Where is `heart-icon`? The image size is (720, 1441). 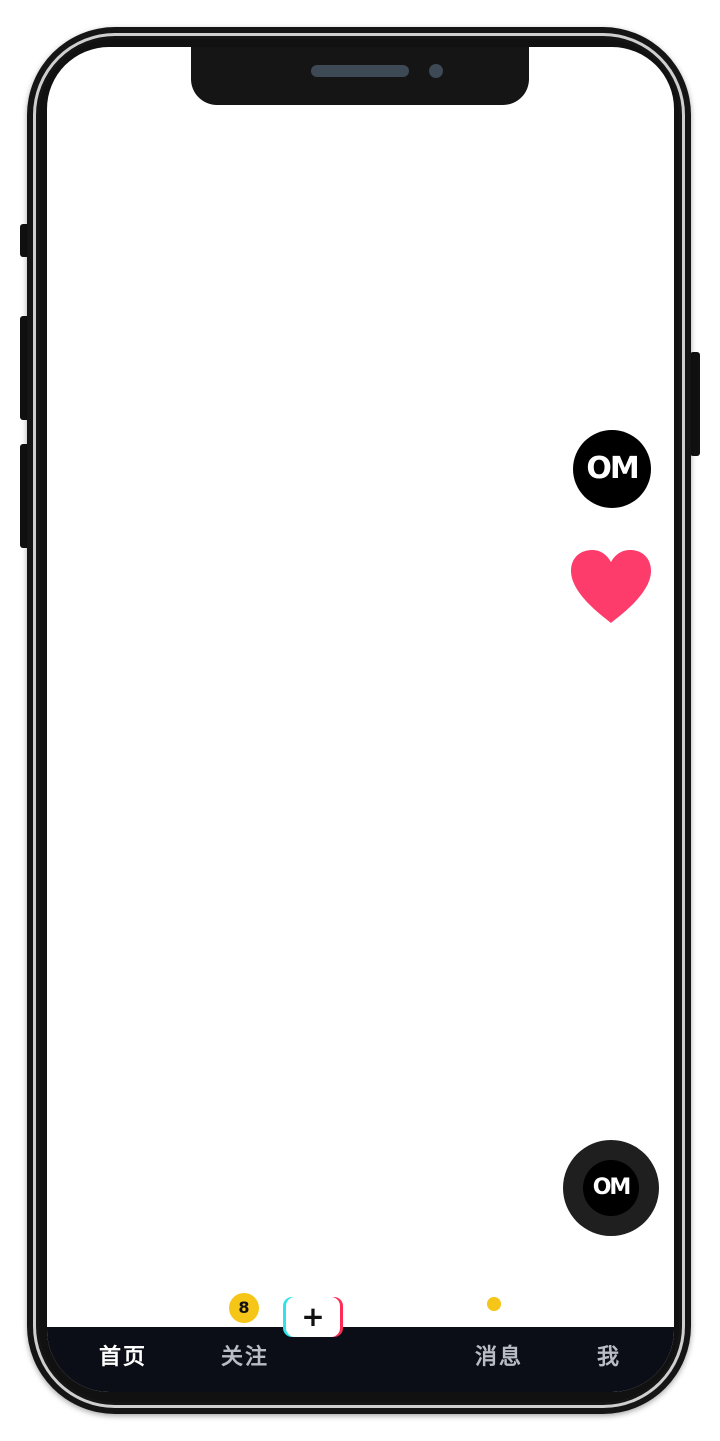 heart-icon is located at coordinates (611, 586).